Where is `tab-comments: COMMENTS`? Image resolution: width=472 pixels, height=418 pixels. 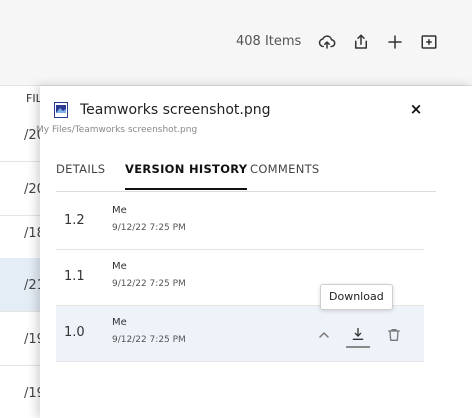
tab-comments: COMMENTS is located at coordinates (285, 176).